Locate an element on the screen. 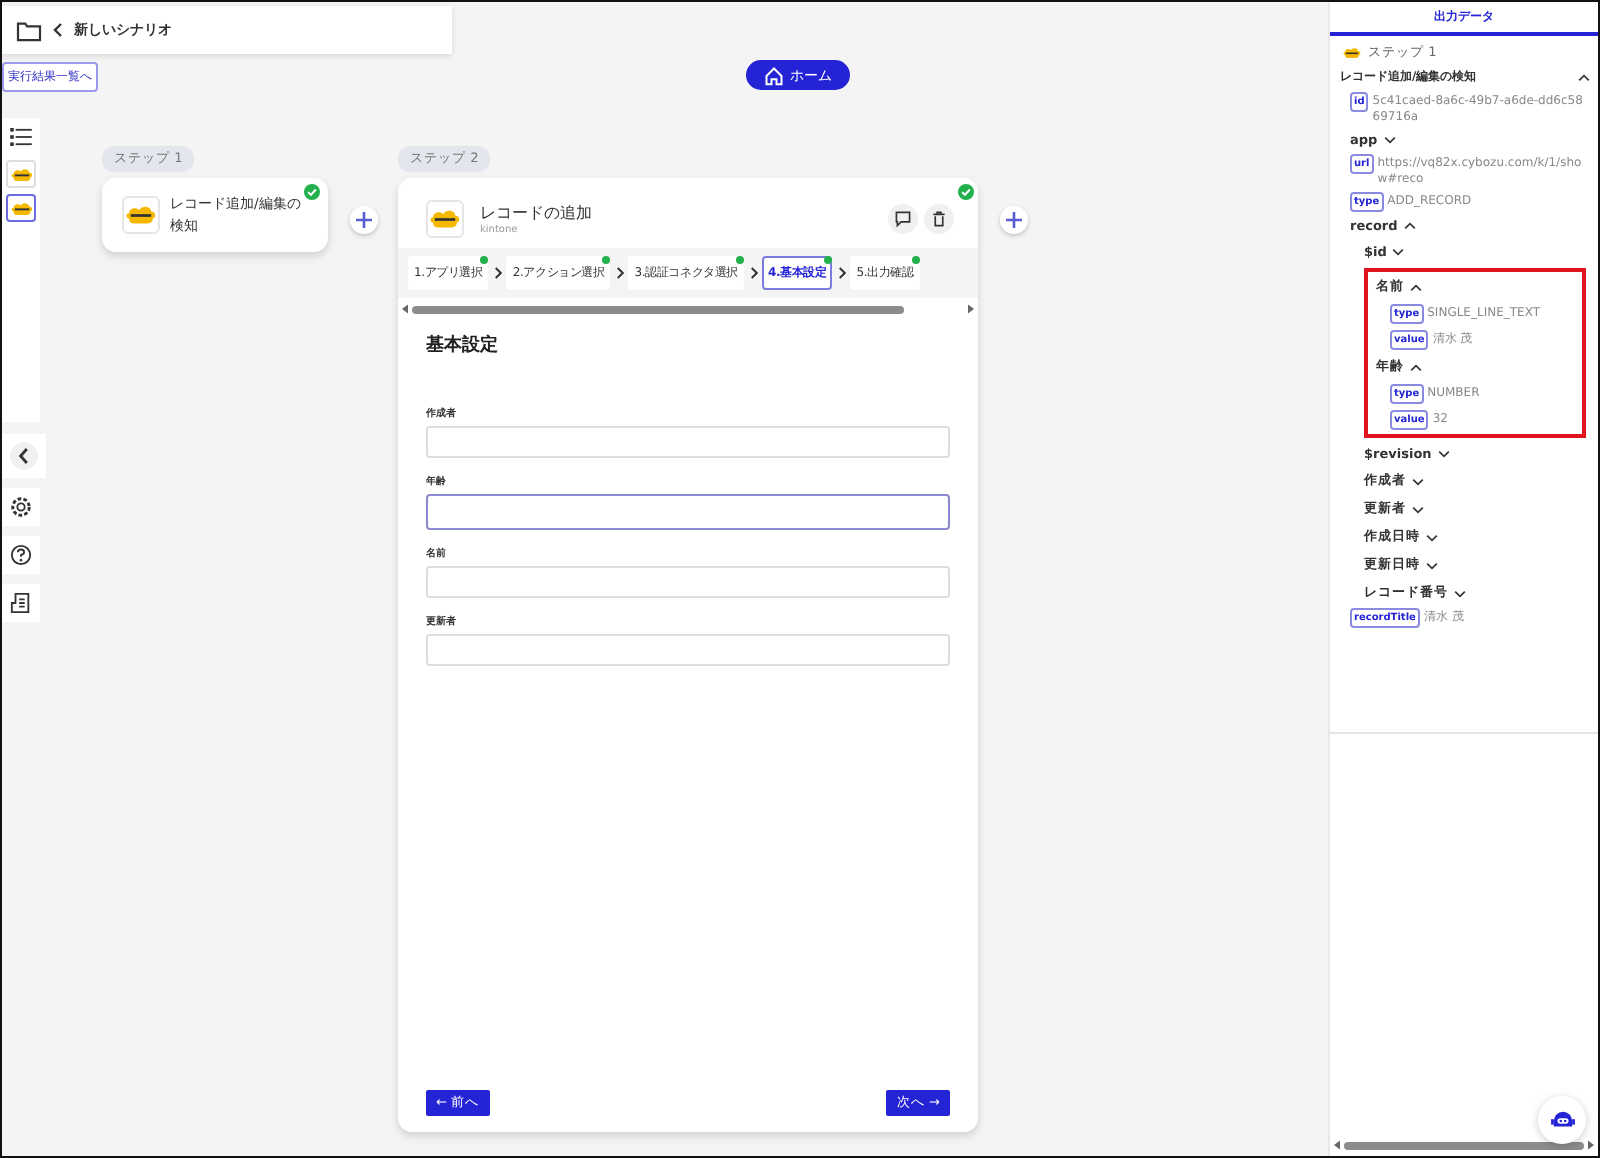 The image size is (1600, 1158). section-title: 基本設定 is located at coordinates (463, 345).